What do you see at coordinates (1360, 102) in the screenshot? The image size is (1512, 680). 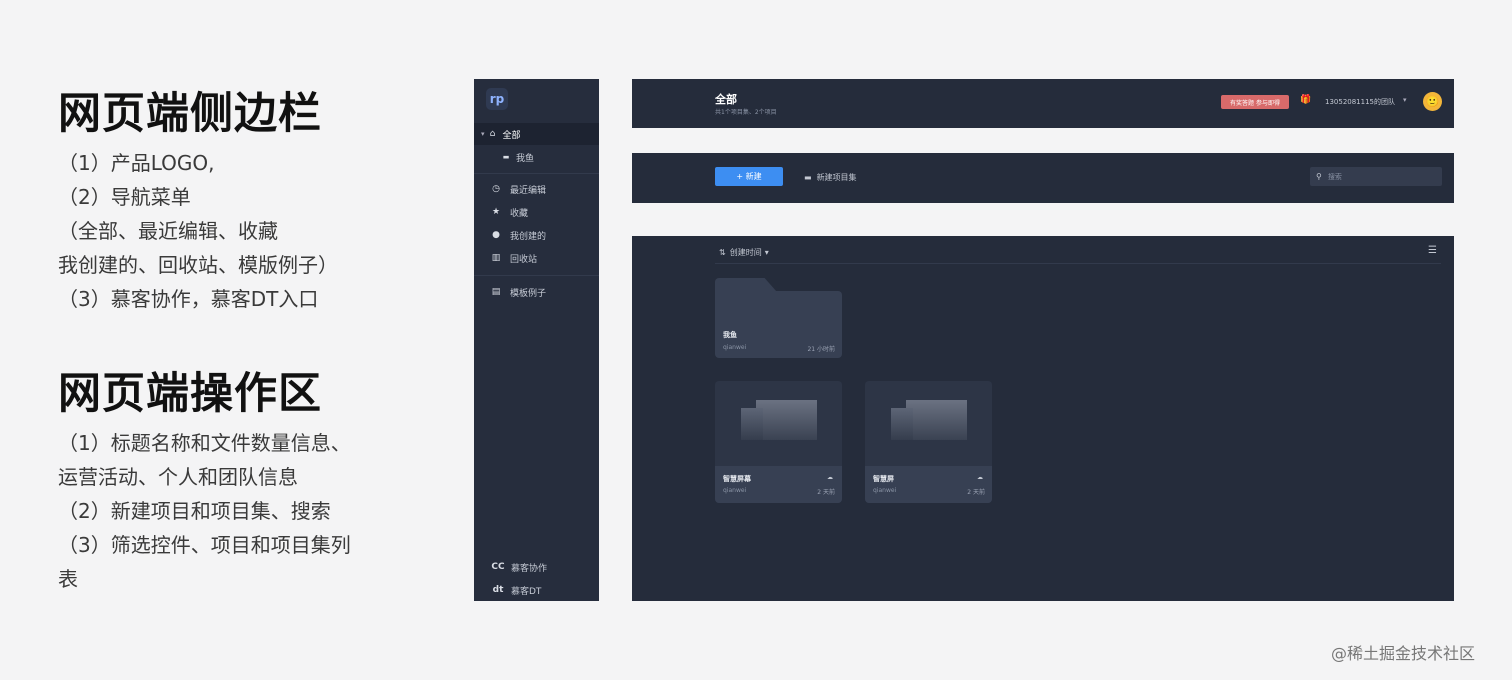 I see `team-selector: 13052081115的团队` at bounding box center [1360, 102].